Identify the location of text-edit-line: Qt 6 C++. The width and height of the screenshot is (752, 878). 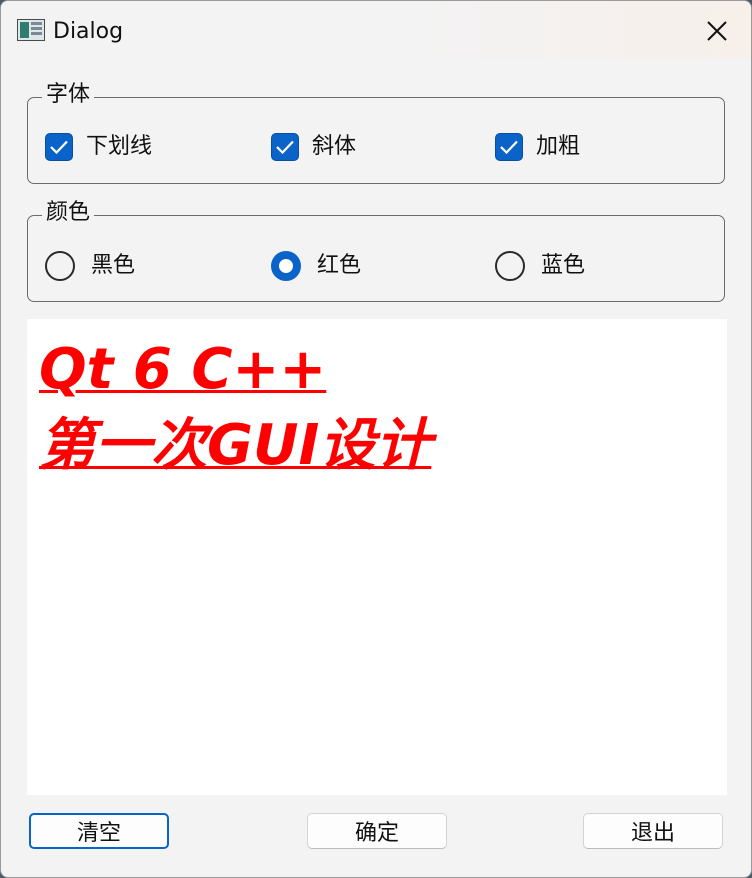
(183, 369).